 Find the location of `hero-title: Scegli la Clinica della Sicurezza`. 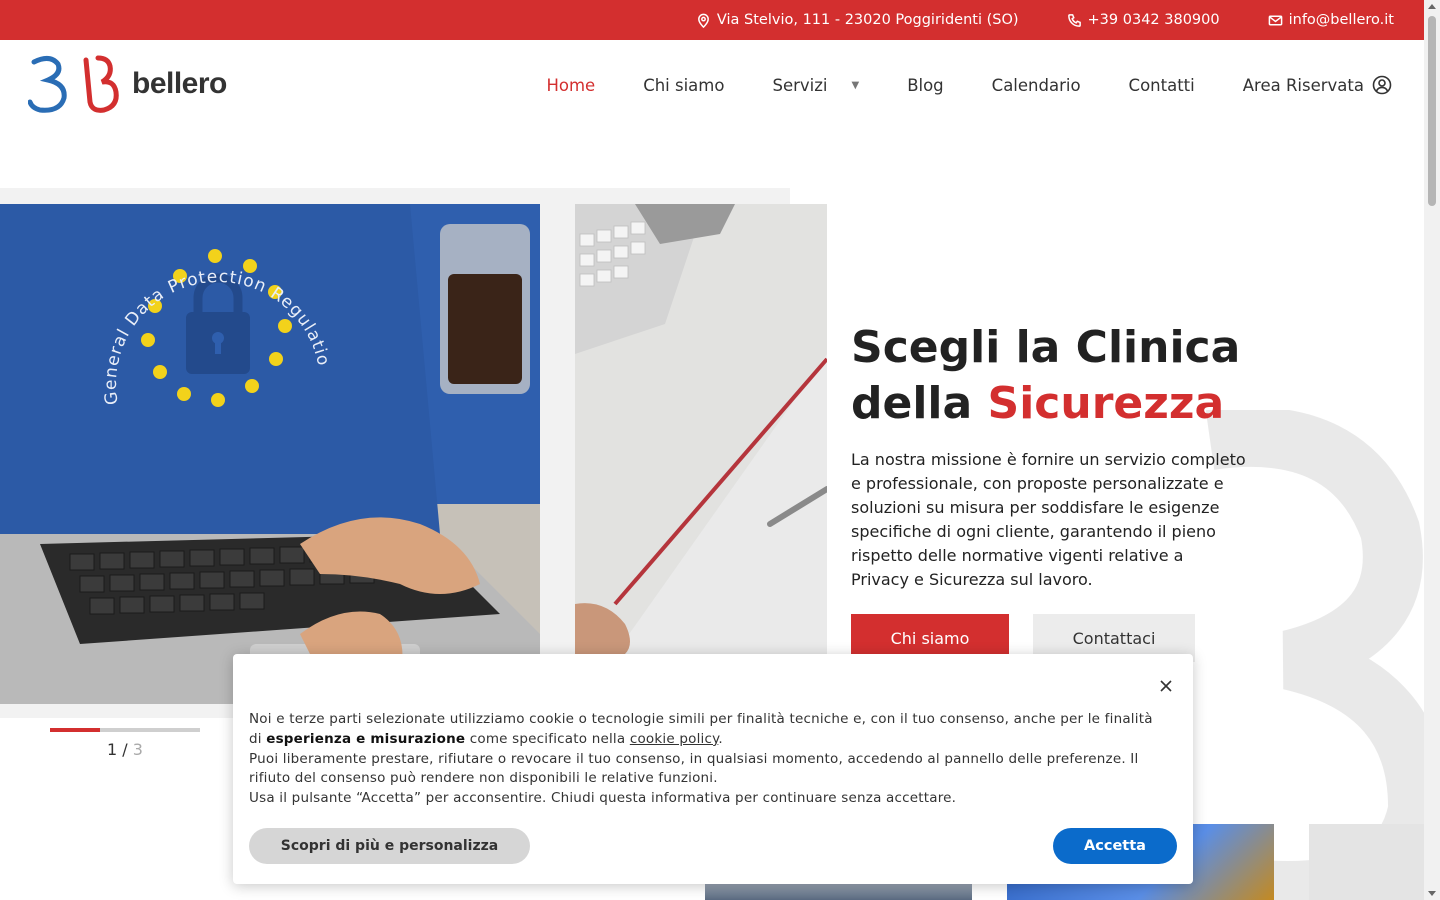

hero-title: Scegli la Clinica della Sicurezza is located at coordinates (1051, 376).